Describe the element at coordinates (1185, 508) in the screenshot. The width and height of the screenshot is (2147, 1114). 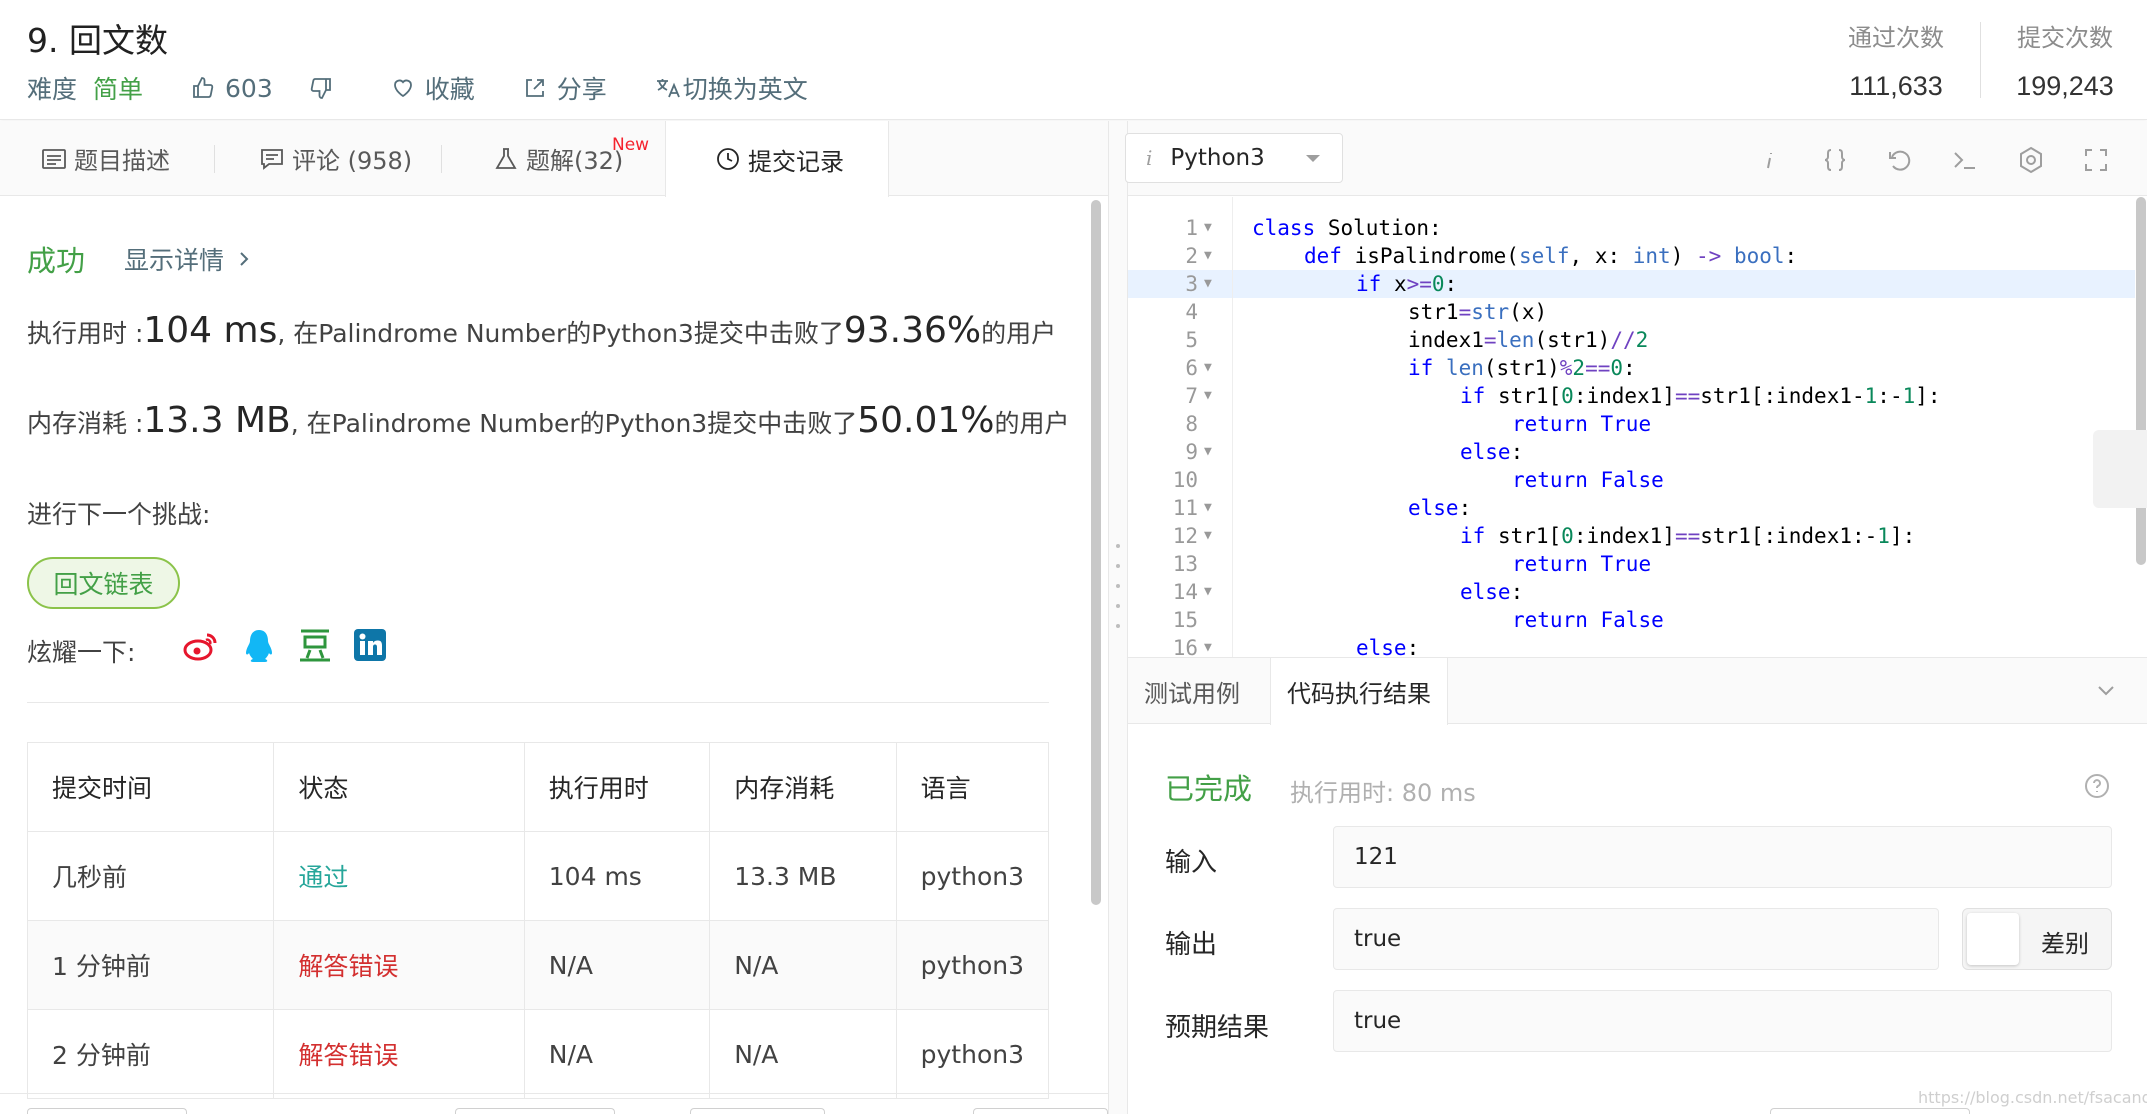
I see `line-number: 11` at that location.